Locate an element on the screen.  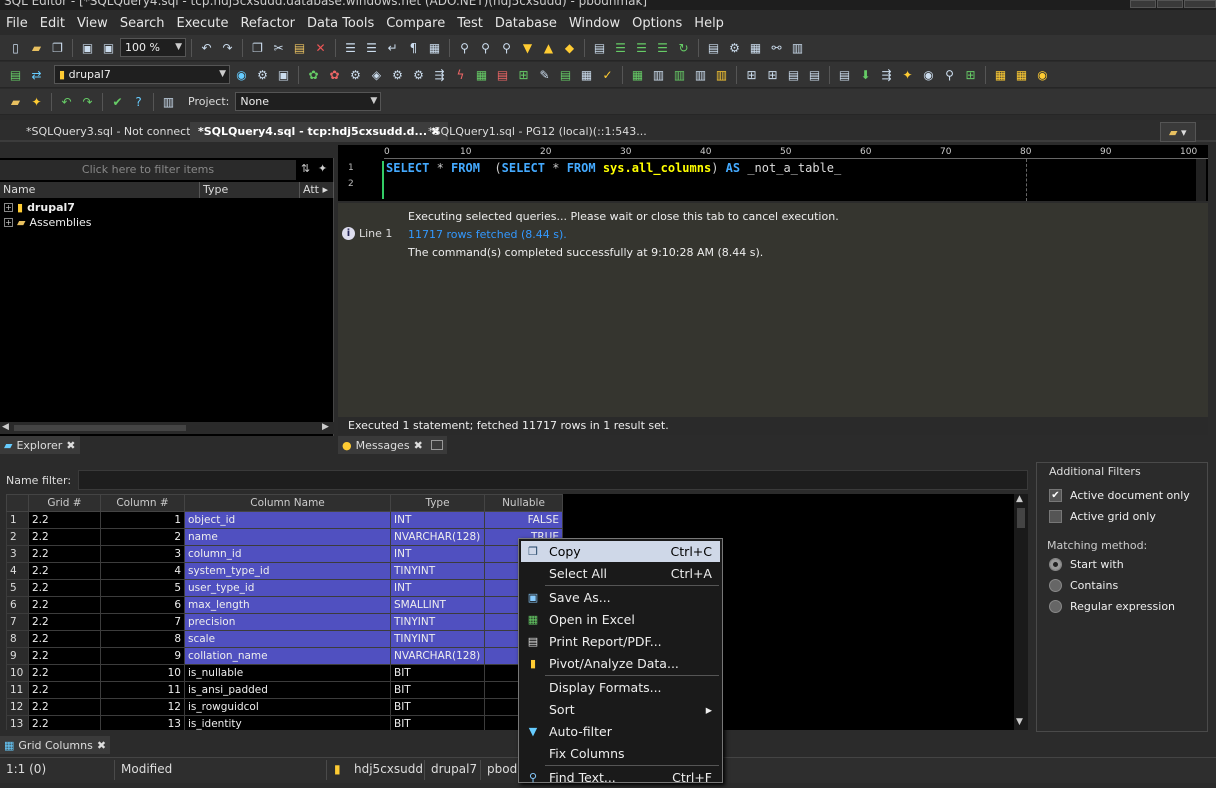
cell-colnum: 11 is located at coordinates (142, 690).